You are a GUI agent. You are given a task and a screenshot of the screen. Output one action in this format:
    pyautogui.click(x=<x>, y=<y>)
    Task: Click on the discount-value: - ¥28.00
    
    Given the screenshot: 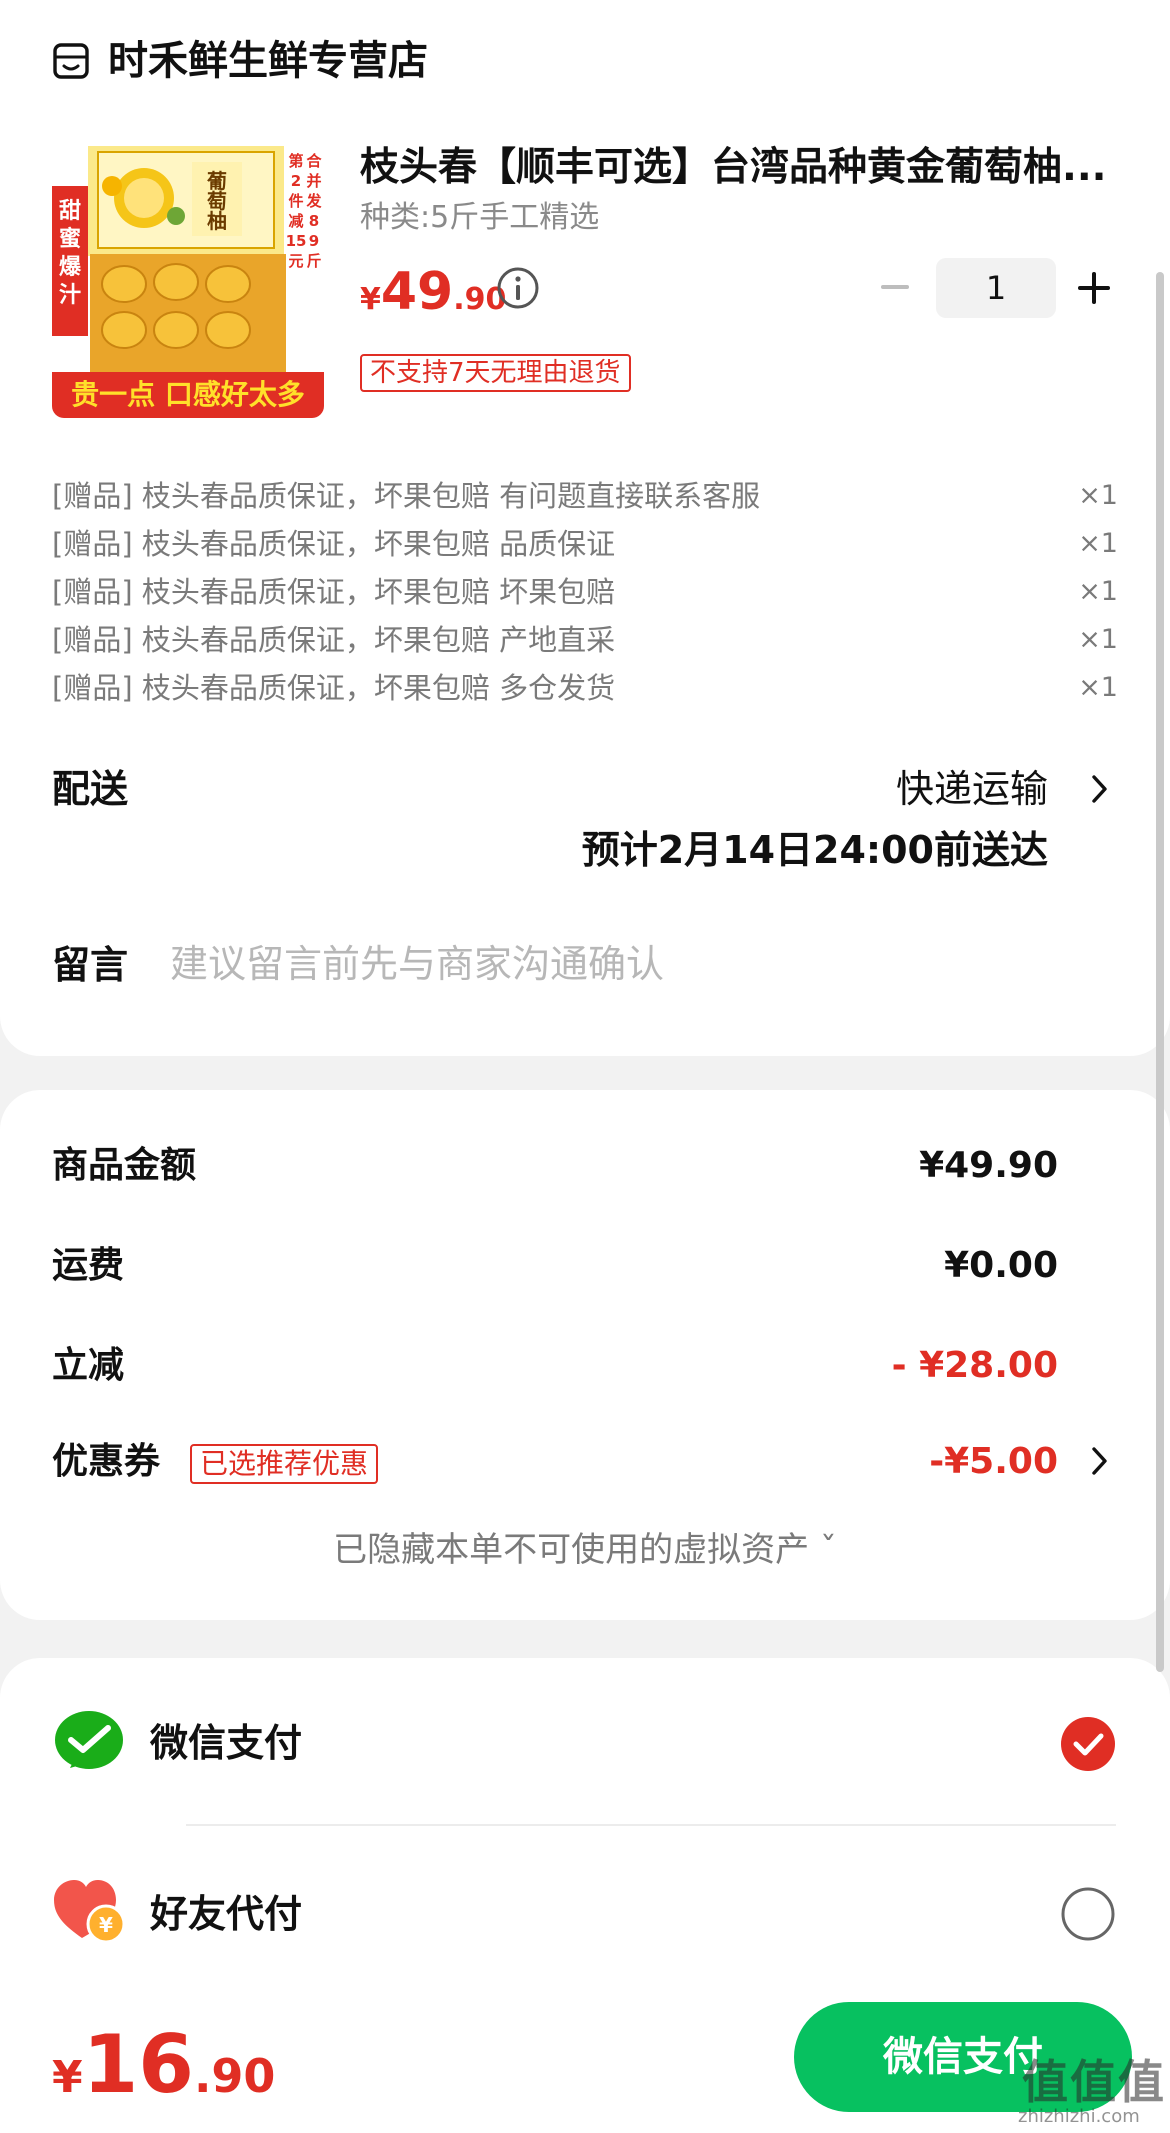 What is the action you would take?
    pyautogui.click(x=974, y=1365)
    